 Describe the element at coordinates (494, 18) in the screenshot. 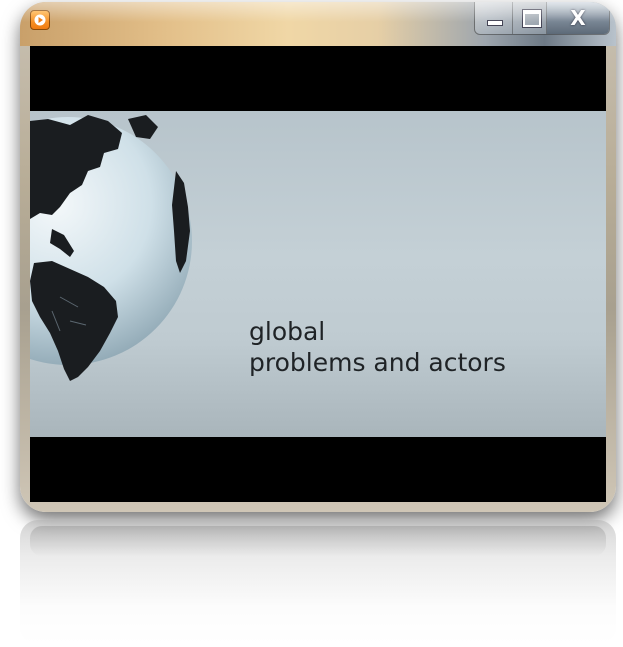

I see `minimize-button` at that location.